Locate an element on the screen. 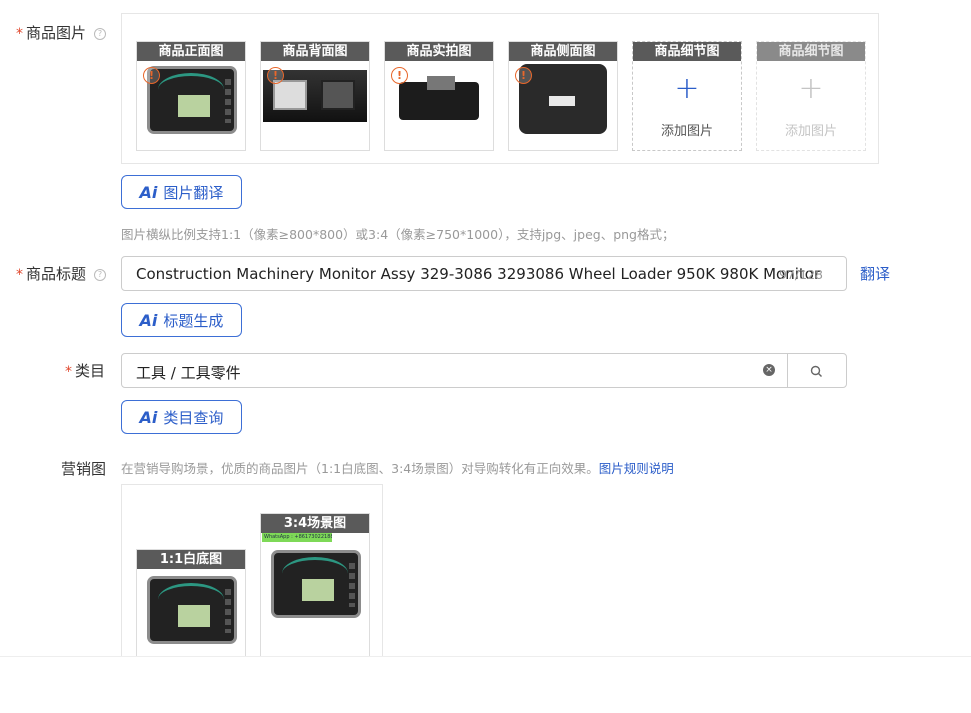  translate-link: 翻译 is located at coordinates (875, 273).